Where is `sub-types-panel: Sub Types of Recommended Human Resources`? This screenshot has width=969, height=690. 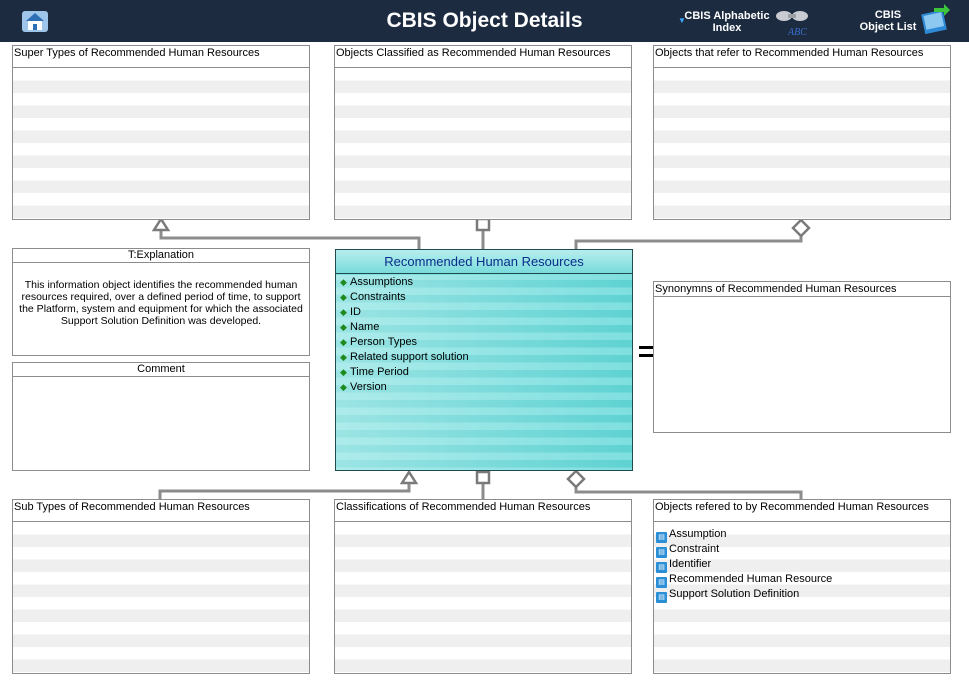
sub-types-panel: Sub Types of Recommended Human Resources is located at coordinates (161, 586).